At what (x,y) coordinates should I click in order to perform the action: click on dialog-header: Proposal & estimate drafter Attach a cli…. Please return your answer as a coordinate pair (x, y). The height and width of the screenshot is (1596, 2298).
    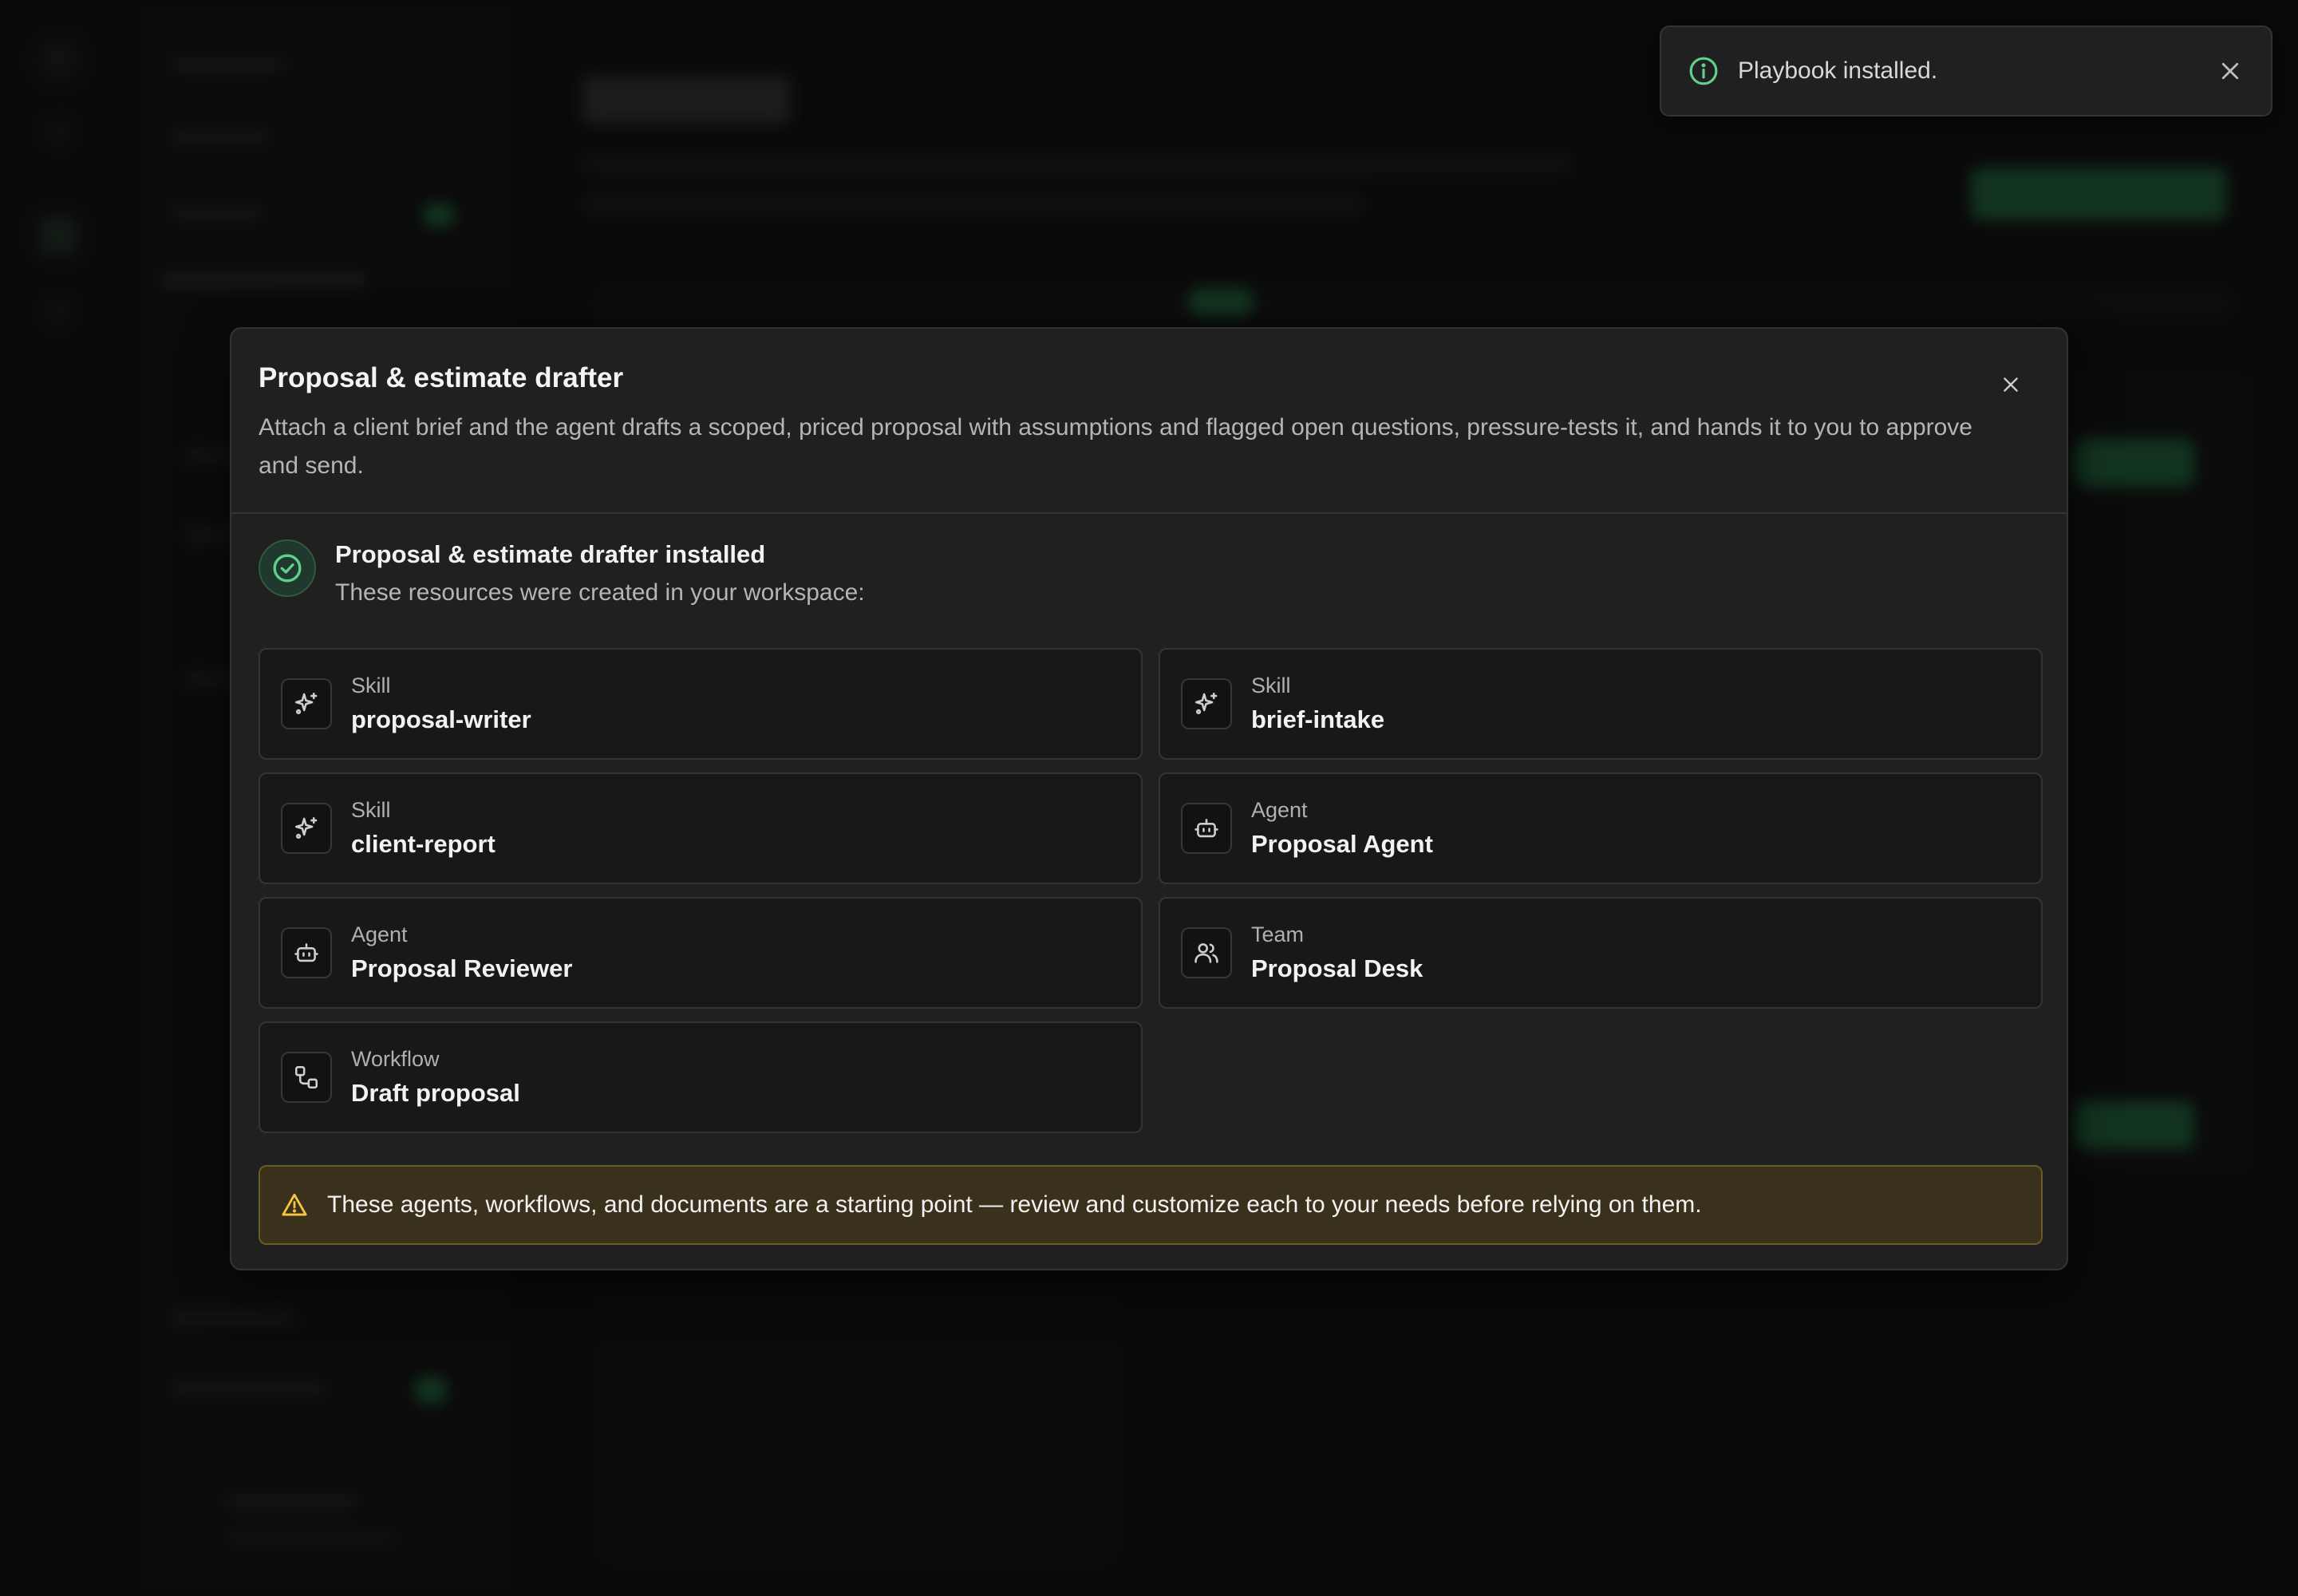
    Looking at the image, I should click on (1149, 421).